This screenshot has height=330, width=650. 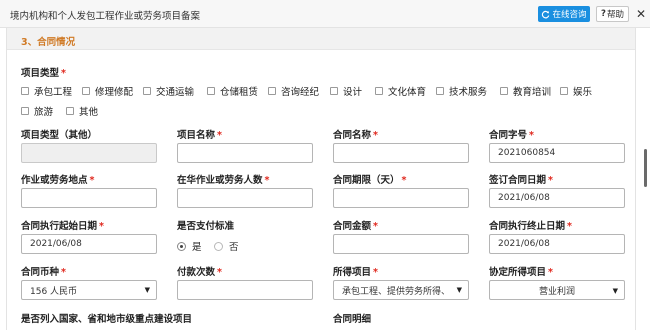 I want to click on start-date-input: 2021/06/08, so click(x=89, y=244).